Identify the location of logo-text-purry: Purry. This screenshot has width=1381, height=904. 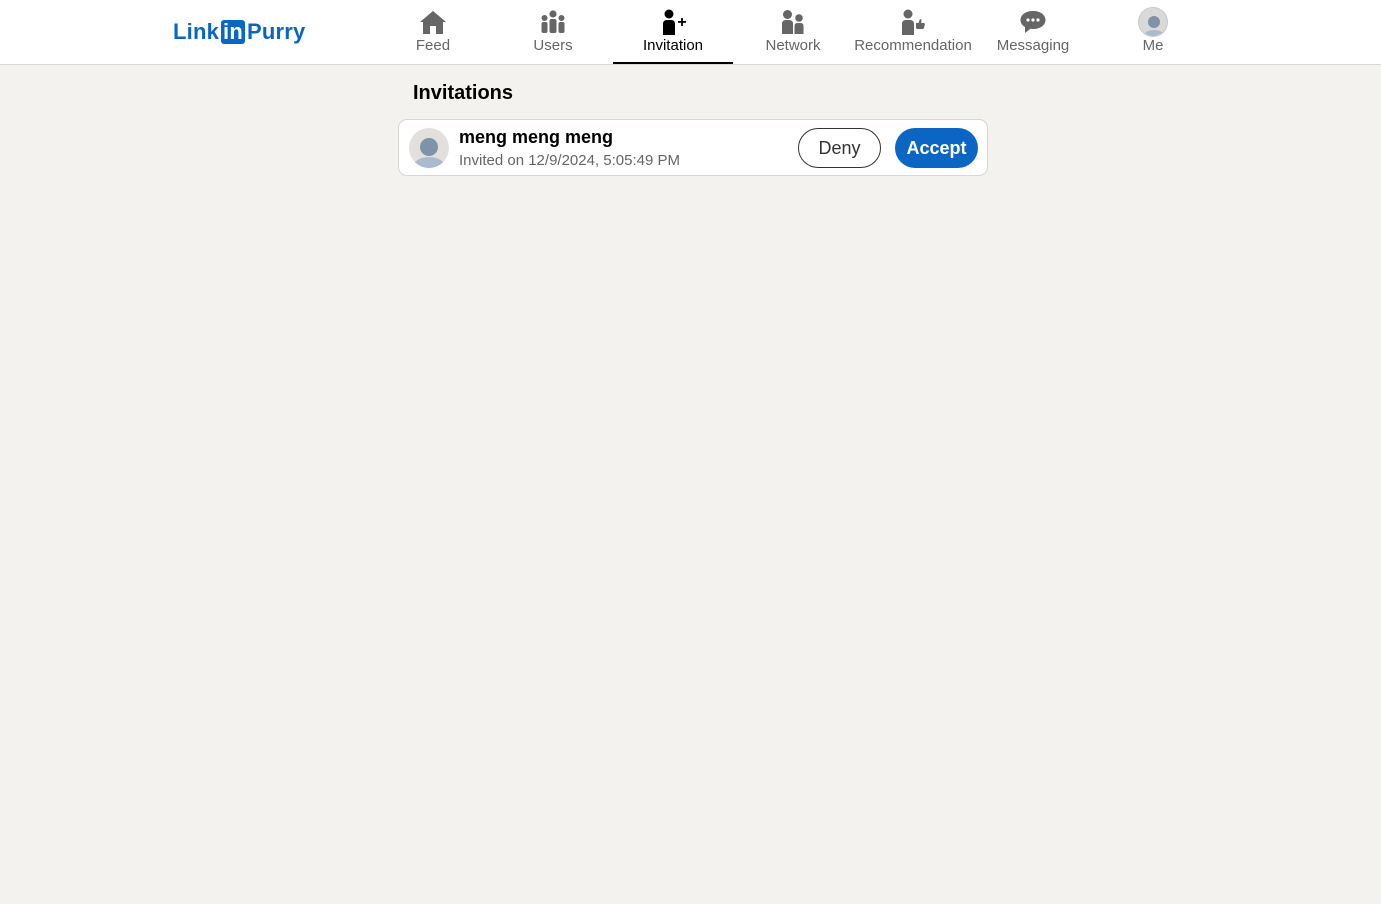
(276, 31).